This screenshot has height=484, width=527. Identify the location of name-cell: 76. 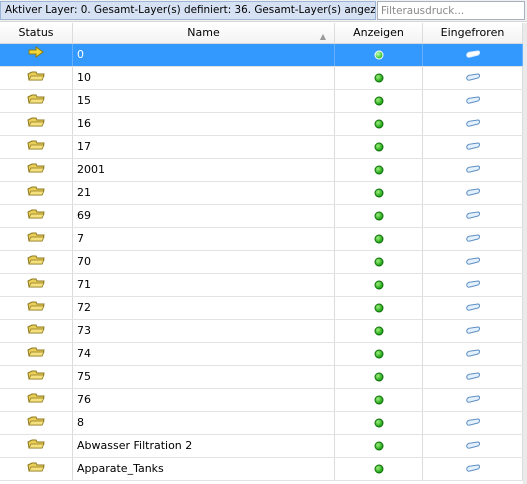
(204, 400).